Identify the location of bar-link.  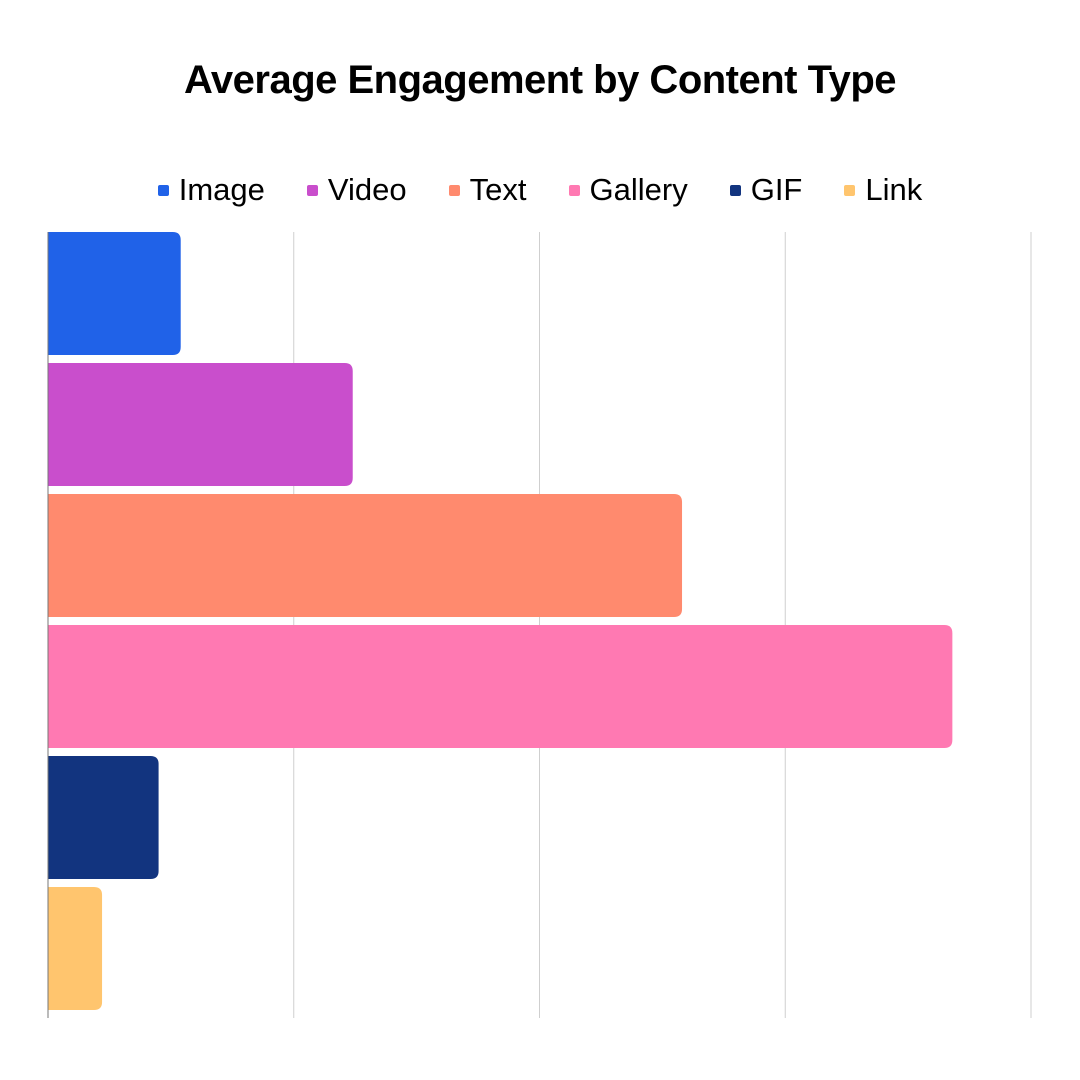
(75, 948).